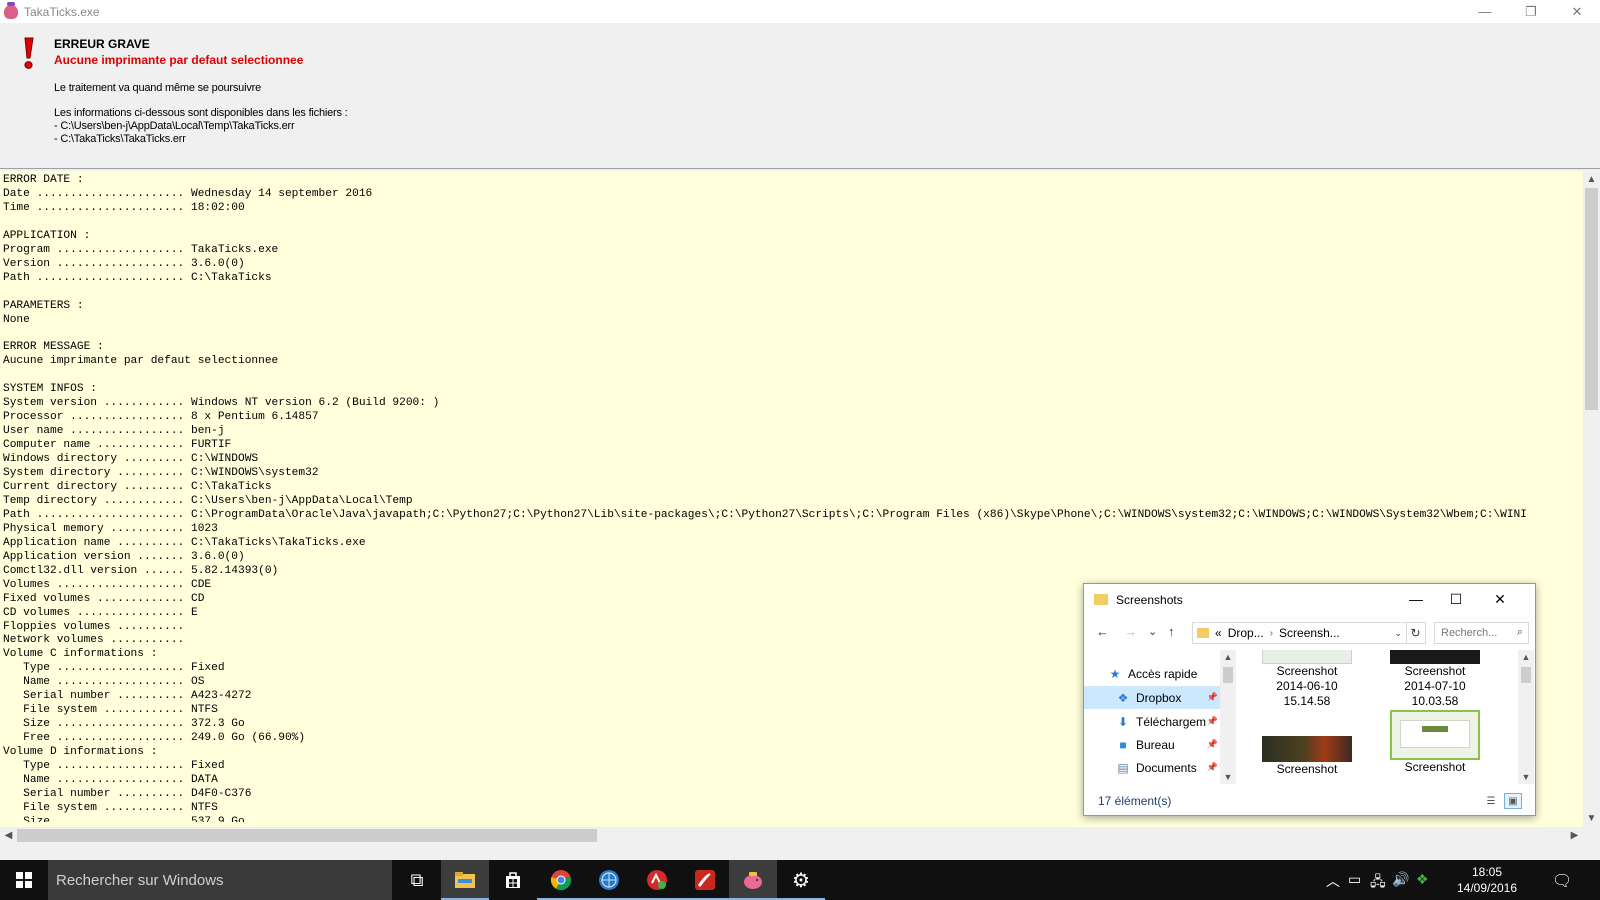 The width and height of the screenshot is (1600, 900). What do you see at coordinates (11, 10) in the screenshot?
I see `app-piggy-icon` at bounding box center [11, 10].